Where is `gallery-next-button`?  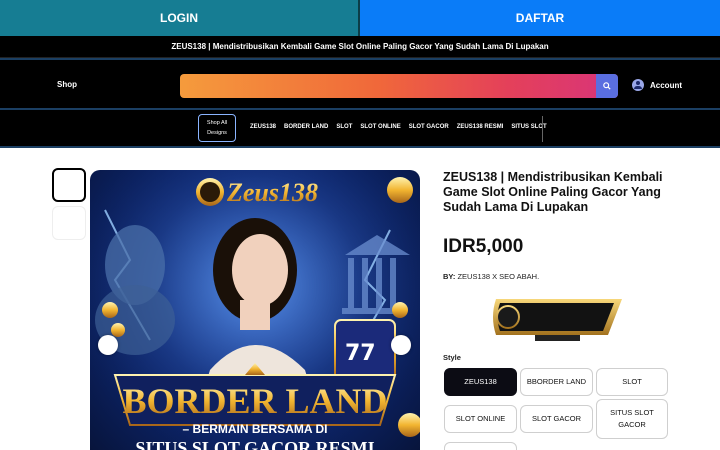
gallery-next-button is located at coordinates (401, 345).